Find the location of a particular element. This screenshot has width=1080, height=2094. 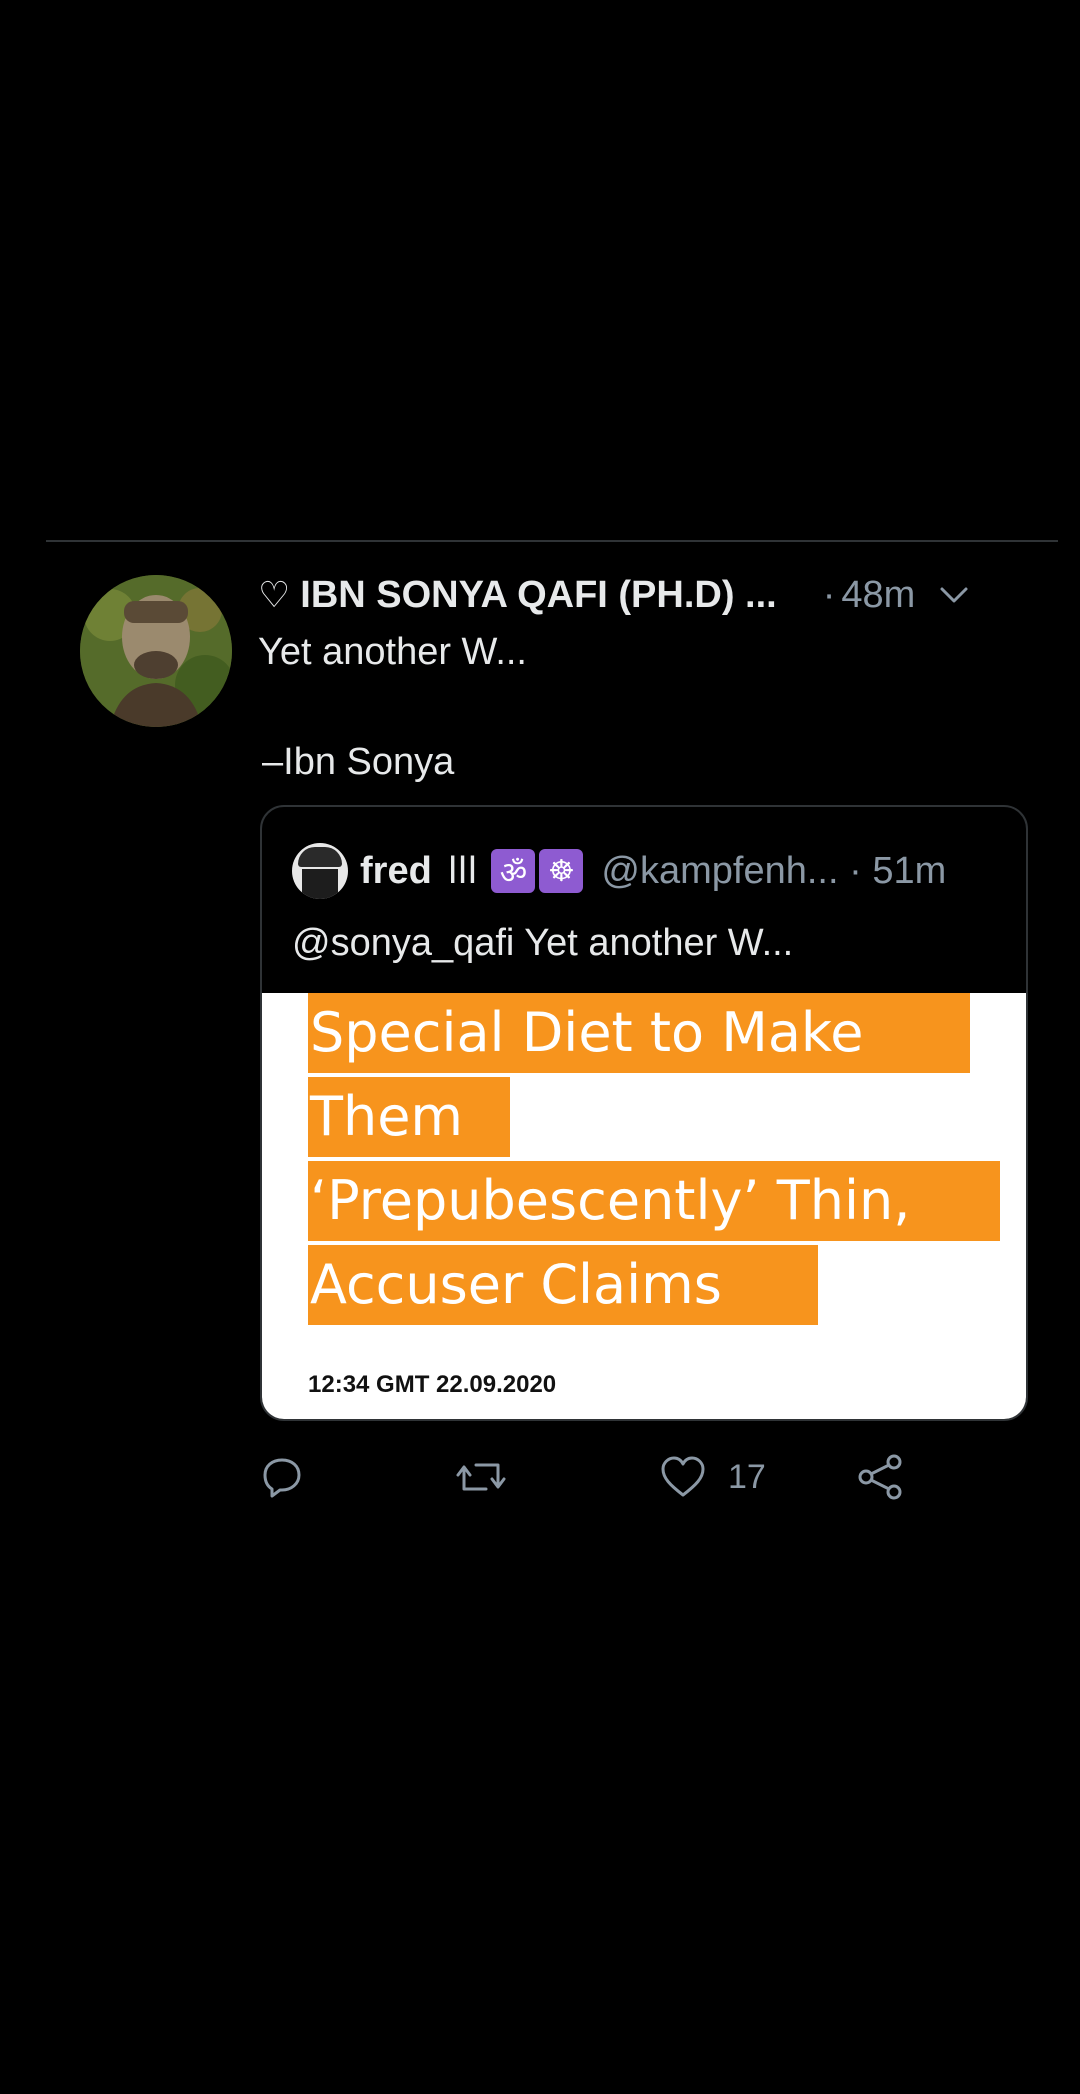

tweet-divider is located at coordinates (552, 541).